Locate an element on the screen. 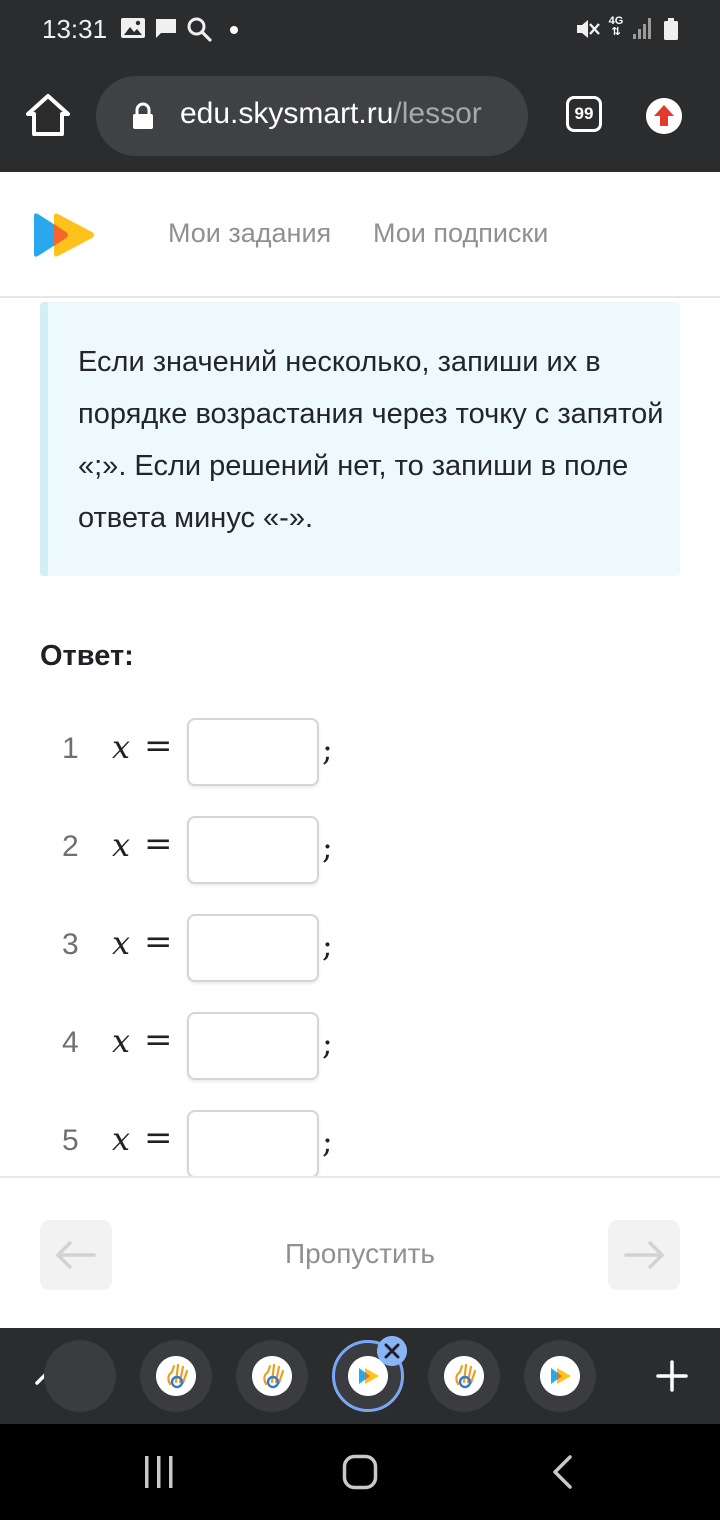 The image size is (720, 1520). chat-icon is located at coordinates (166, 28).